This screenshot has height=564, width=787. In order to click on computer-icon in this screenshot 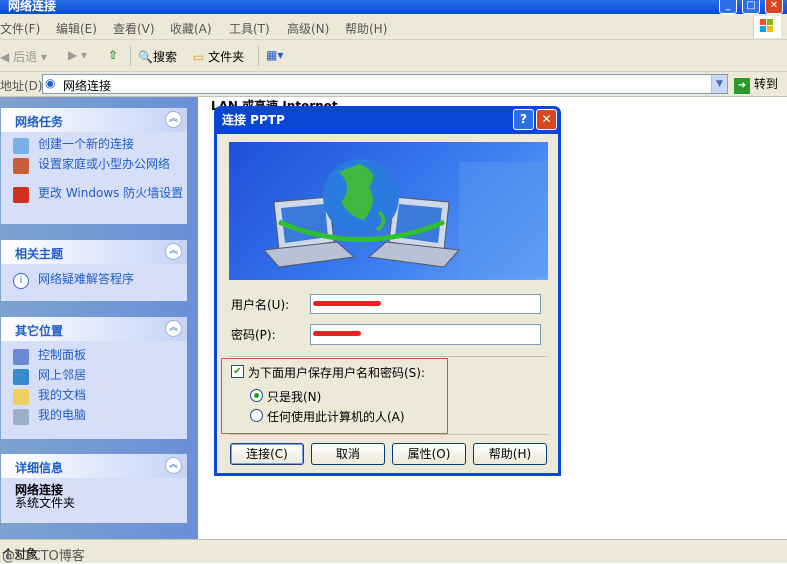, I will do `click(21, 417)`.